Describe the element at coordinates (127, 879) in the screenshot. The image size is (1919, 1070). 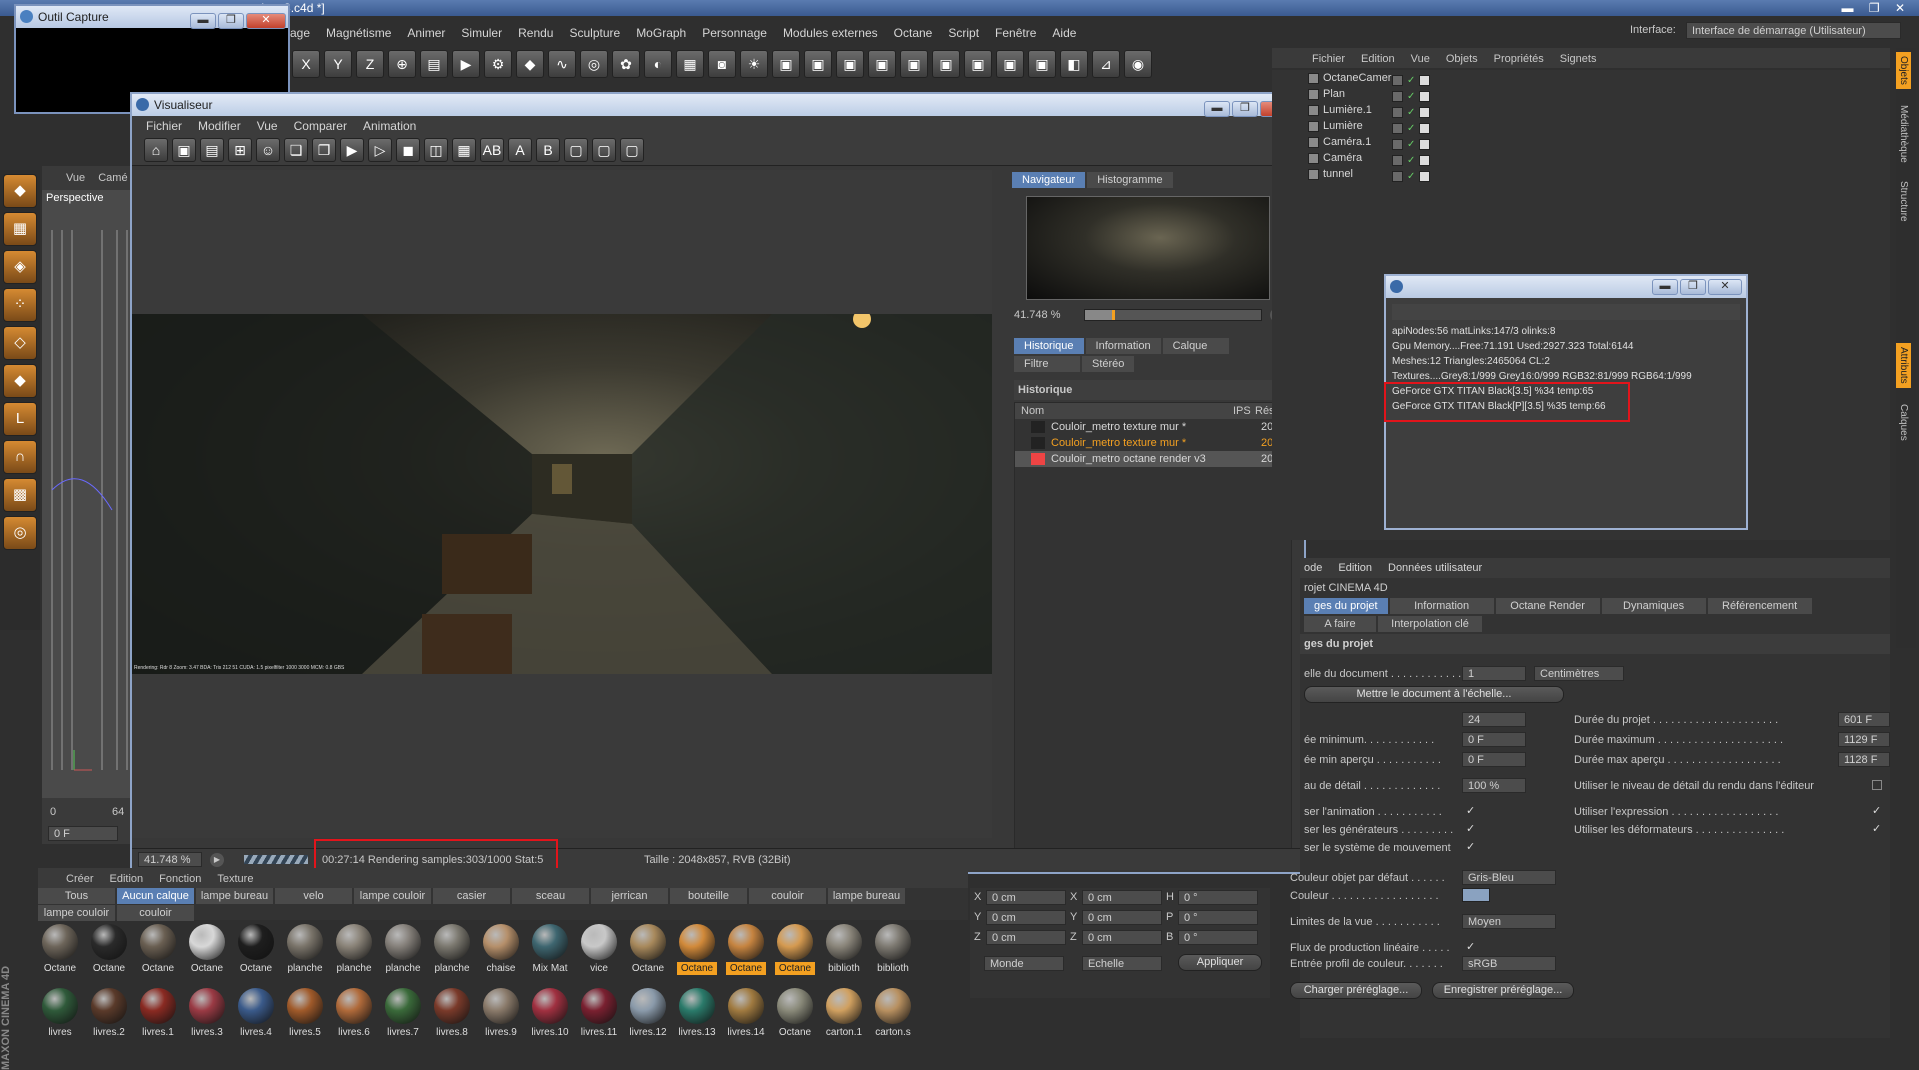
I see `materials-menu-item: Edition` at that location.